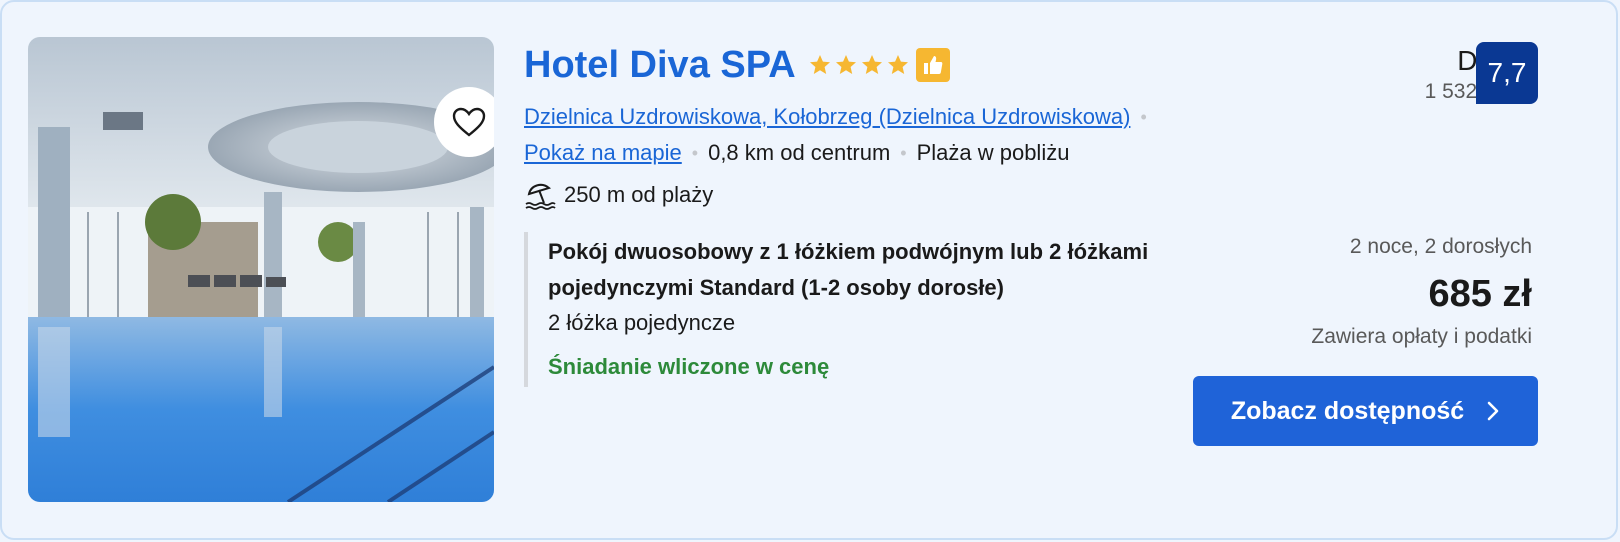 Image resolution: width=1620 pixels, height=542 pixels. What do you see at coordinates (1480, 294) in the screenshot?
I see `price: 685 zł` at bounding box center [1480, 294].